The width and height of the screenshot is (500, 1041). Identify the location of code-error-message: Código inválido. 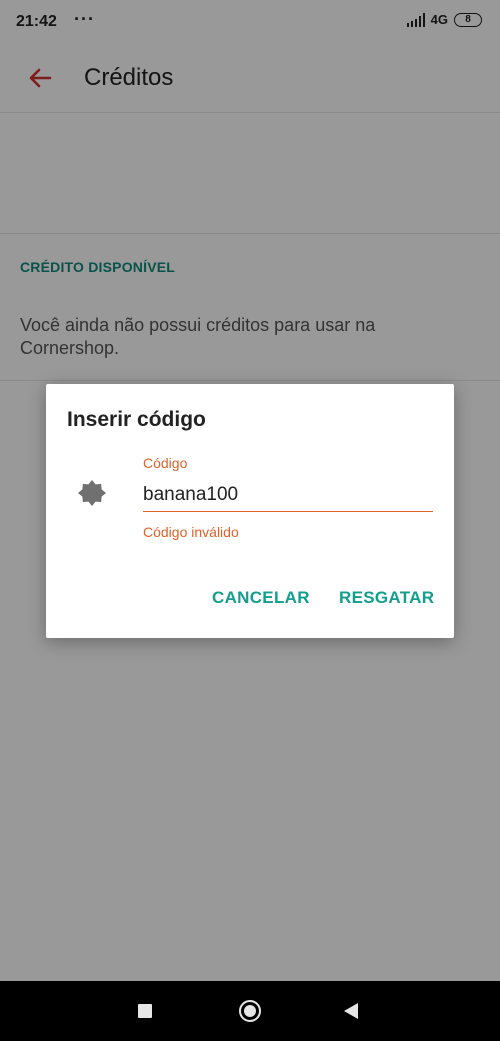
(191, 532).